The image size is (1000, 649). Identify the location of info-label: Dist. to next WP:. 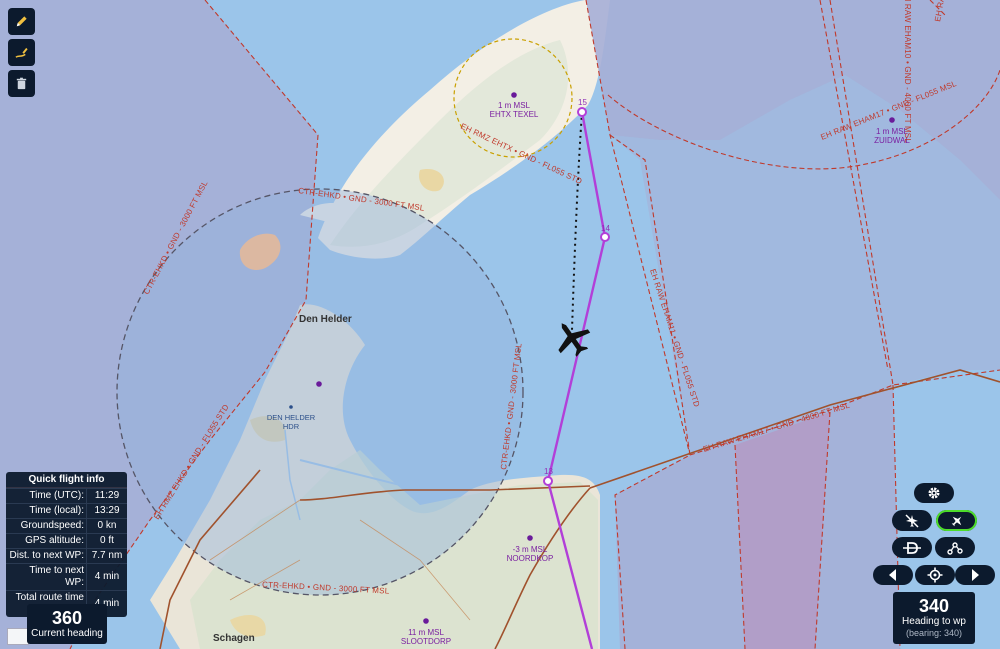
(46, 556).